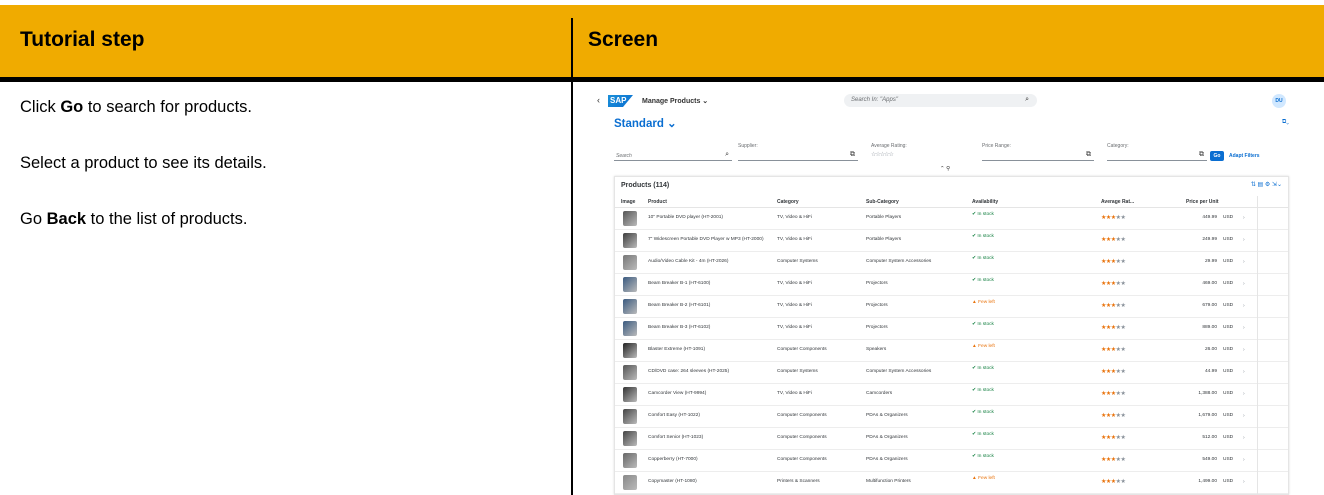 Image resolution: width=1324 pixels, height=495 pixels. What do you see at coordinates (1157, 155) in the screenshot?
I see `category-field: ⧉` at bounding box center [1157, 155].